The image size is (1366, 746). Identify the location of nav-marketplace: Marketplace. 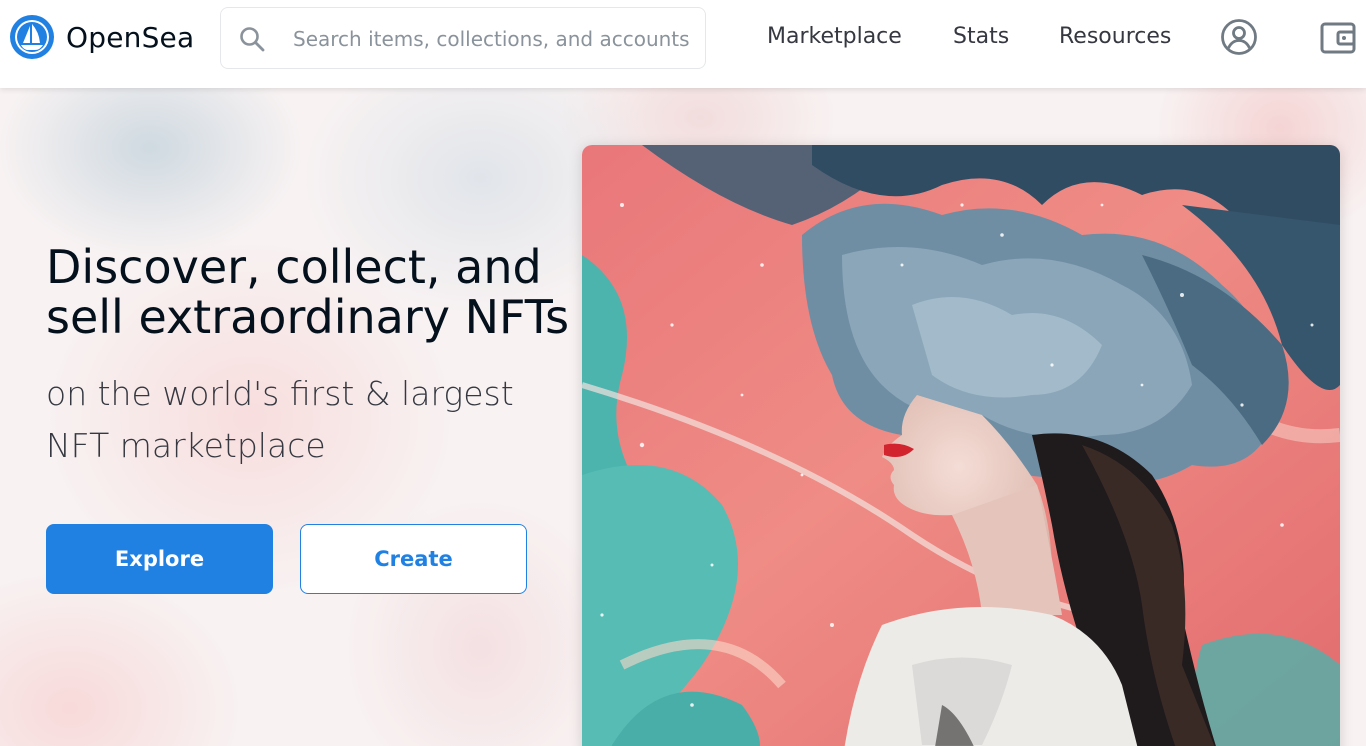
(834, 36).